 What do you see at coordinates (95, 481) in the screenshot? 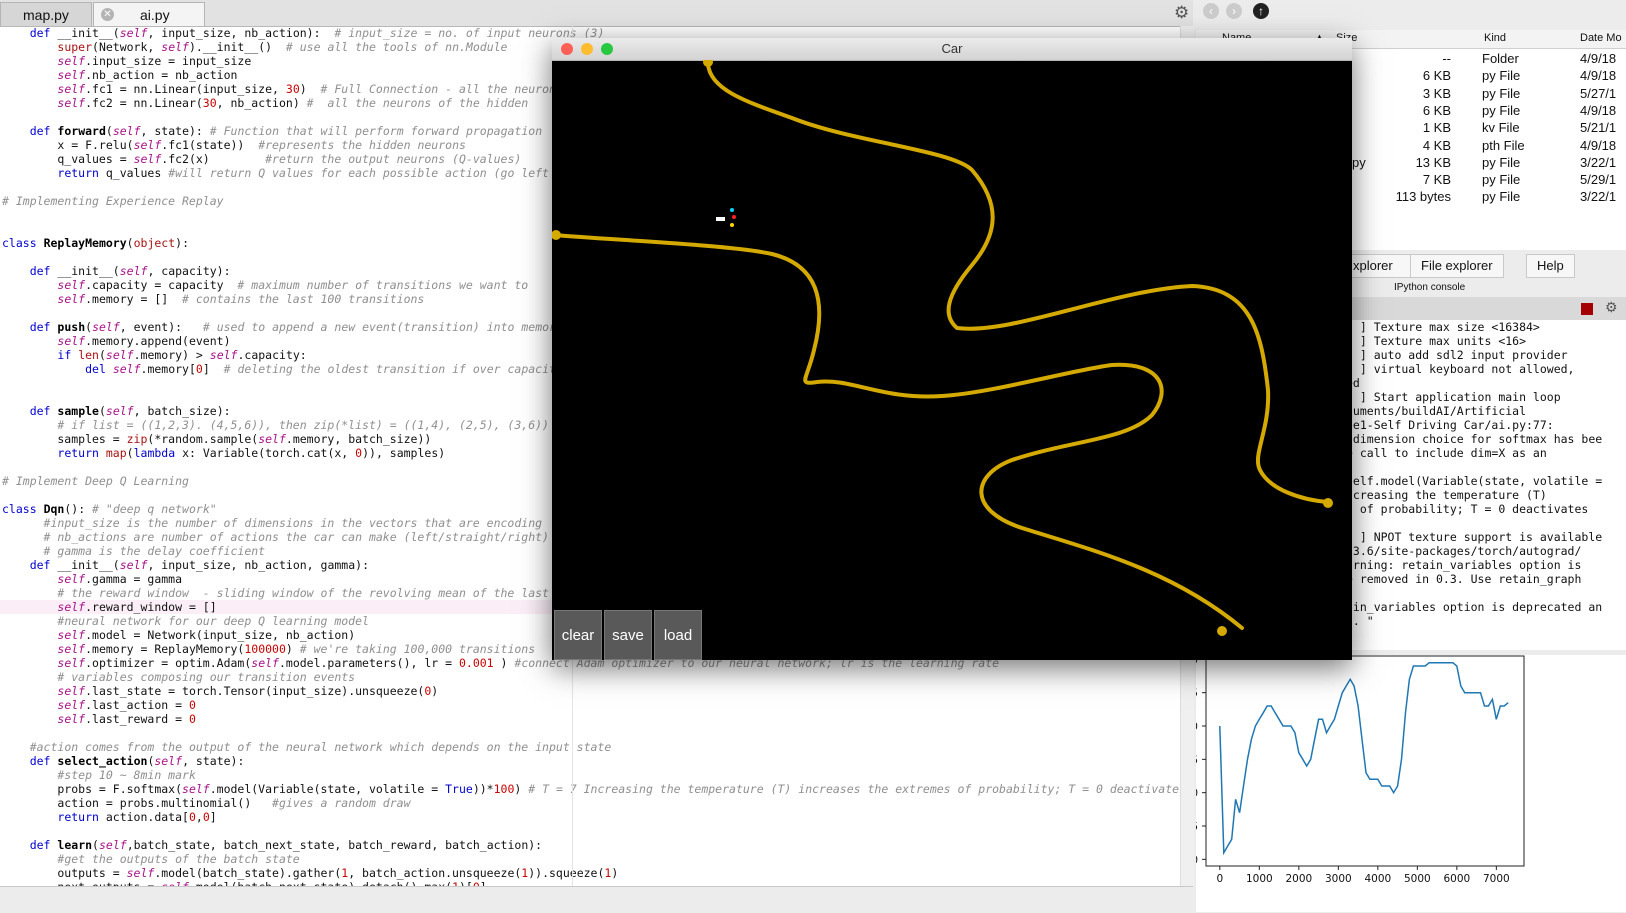
I see `code-token: # Implement Deep Q Learning` at bounding box center [95, 481].